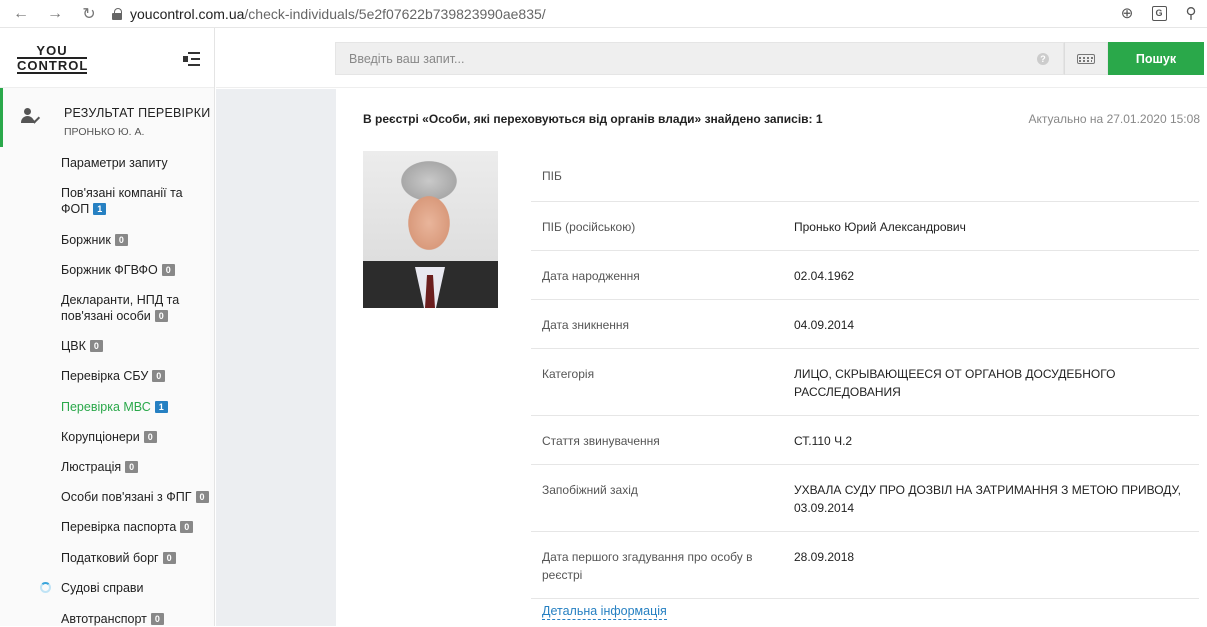  I want to click on search-input, so click(676, 58).